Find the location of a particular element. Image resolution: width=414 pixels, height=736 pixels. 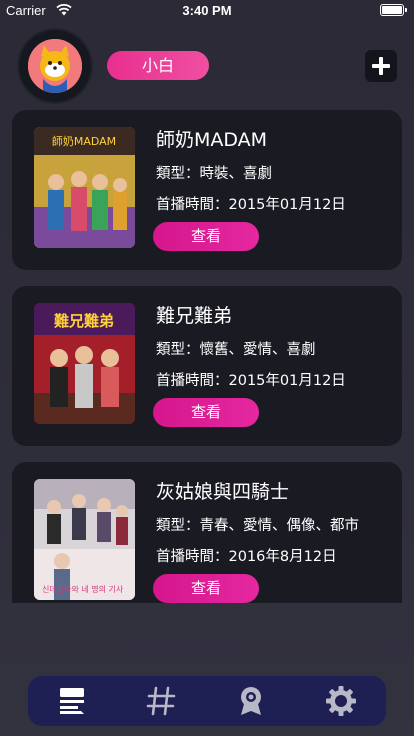

avatar is located at coordinates (55, 66).